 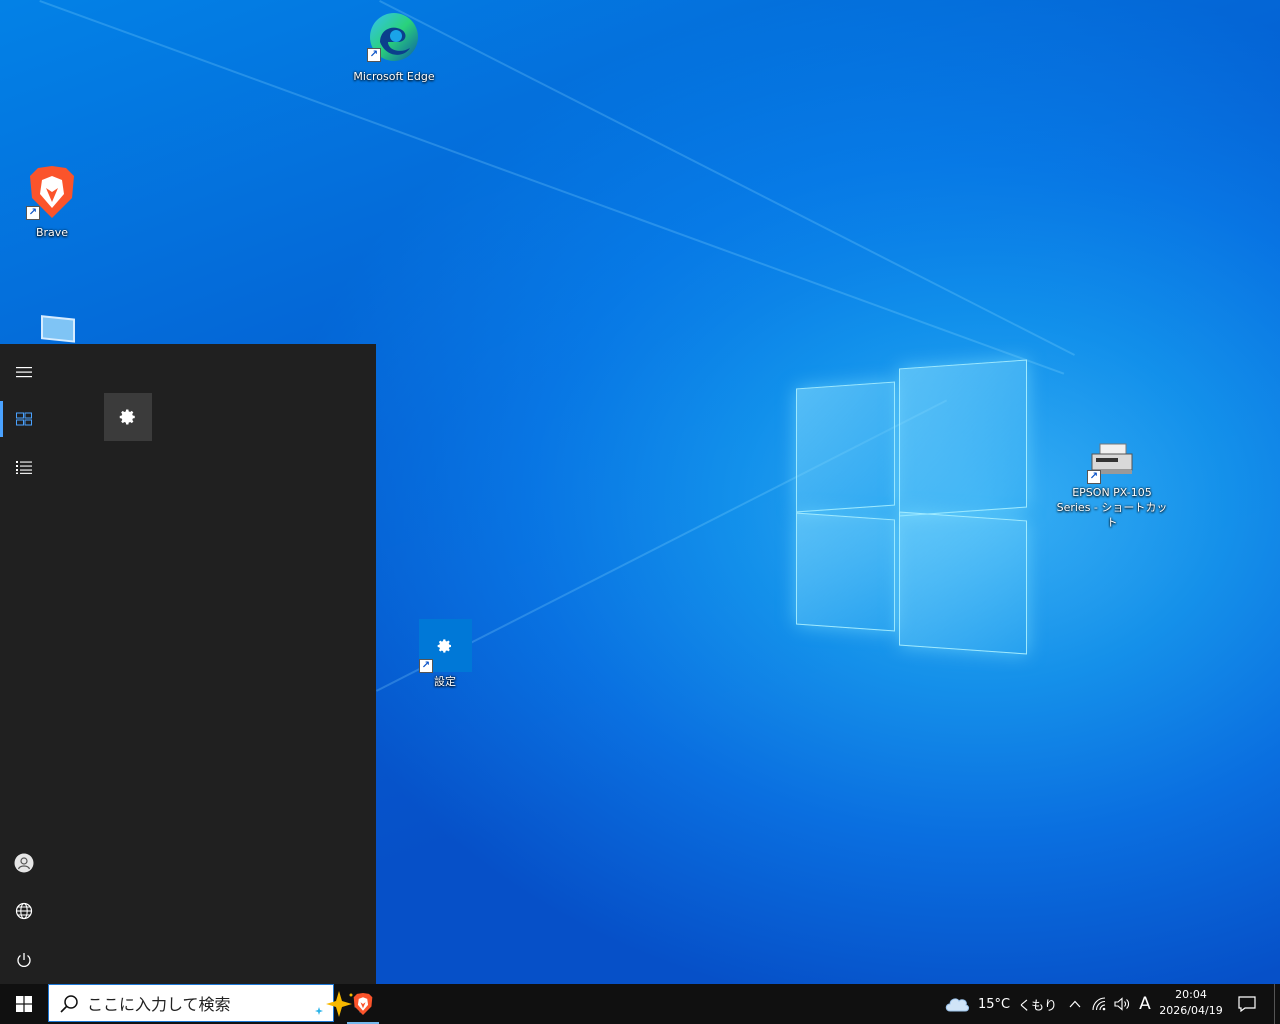 What do you see at coordinates (1191, 1003) in the screenshot?
I see `taskbar-clock: 20:04 2026/04/19` at bounding box center [1191, 1003].